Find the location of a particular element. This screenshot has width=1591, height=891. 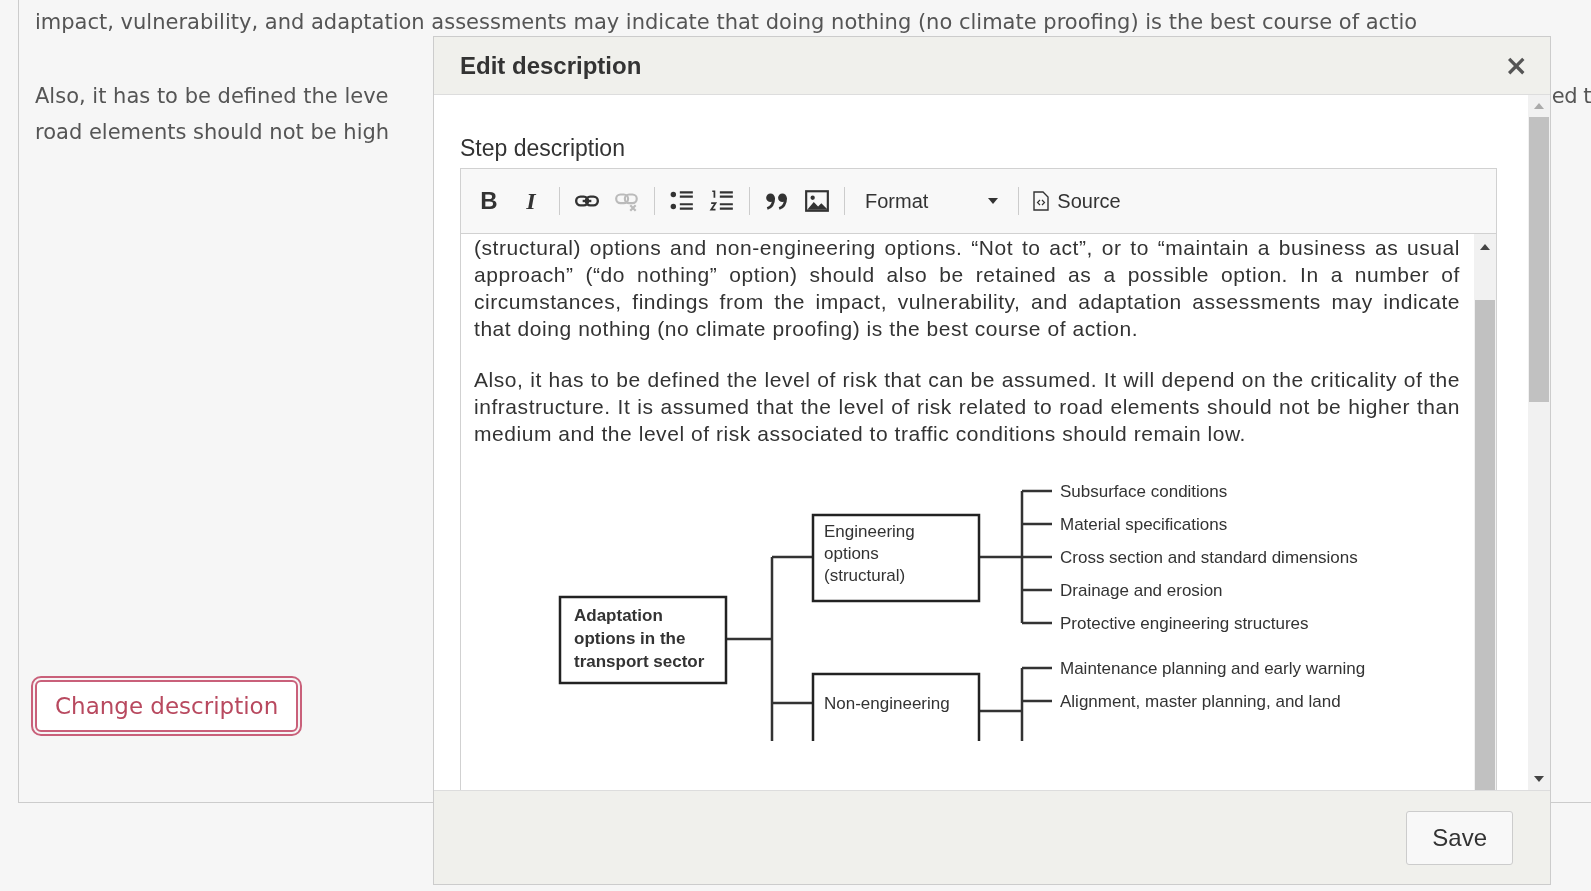

diagram-label: Alignment, master planning, and land is located at coordinates (1200, 701).